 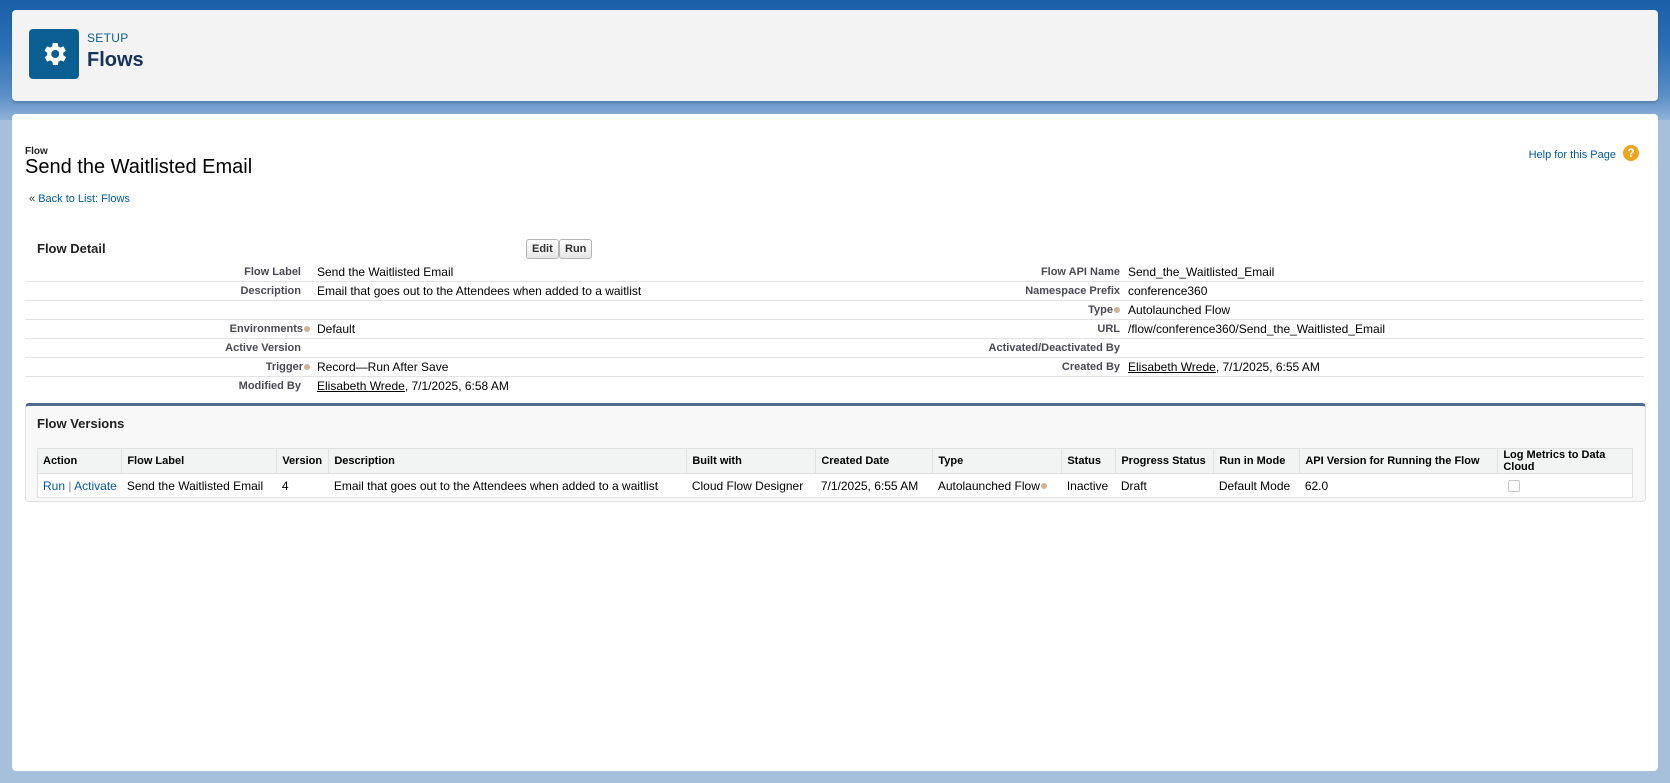 I want to click on back-link-label: Back to List: Flows, so click(x=84, y=199).